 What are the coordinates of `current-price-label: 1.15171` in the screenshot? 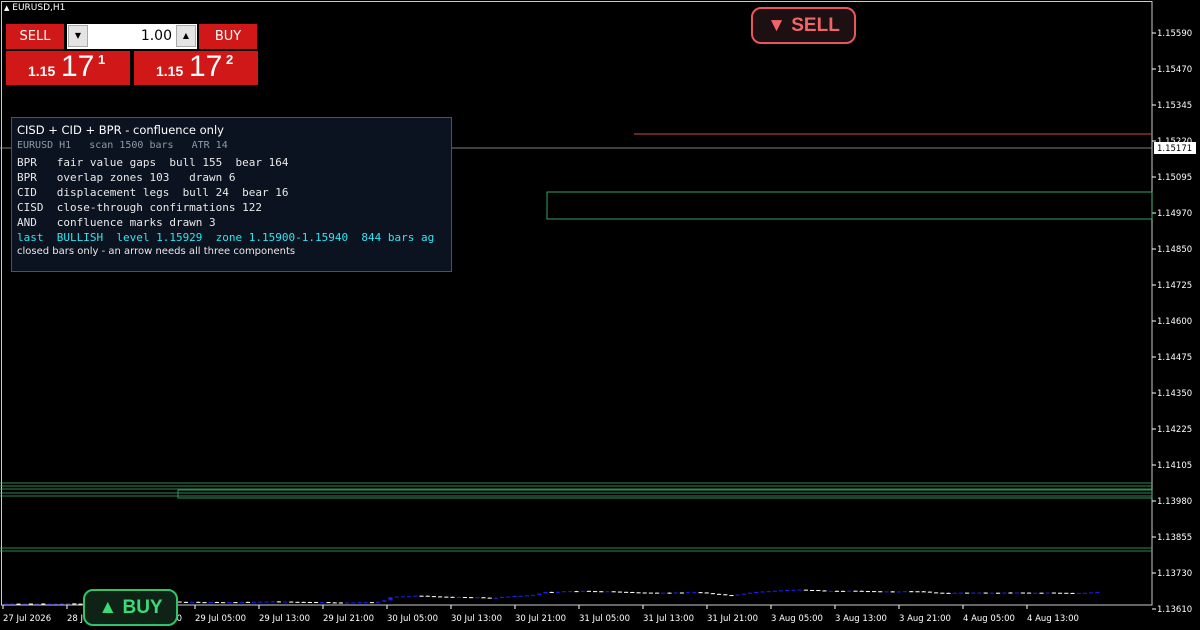 It's located at (1174, 149).